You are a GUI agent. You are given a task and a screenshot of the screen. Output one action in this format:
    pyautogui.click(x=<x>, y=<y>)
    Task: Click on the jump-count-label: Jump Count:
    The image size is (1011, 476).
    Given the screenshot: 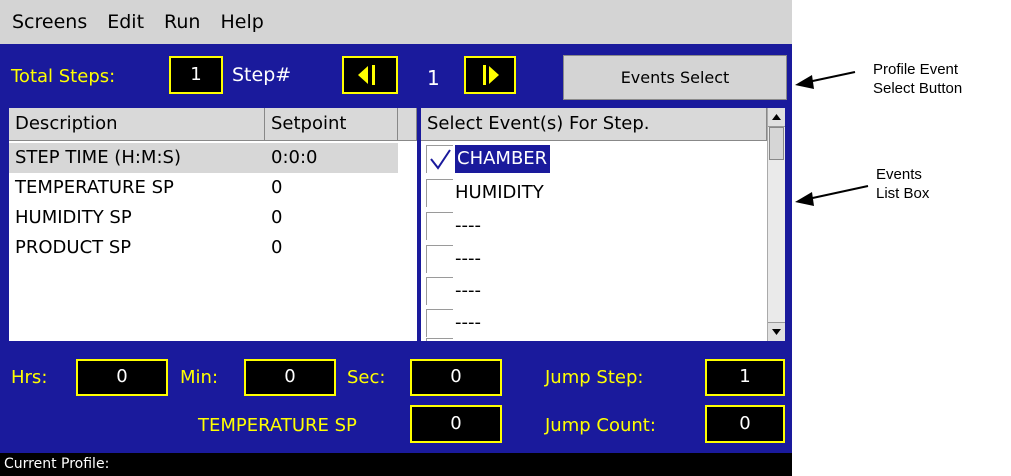 What is the action you would take?
    pyautogui.click(x=600, y=425)
    